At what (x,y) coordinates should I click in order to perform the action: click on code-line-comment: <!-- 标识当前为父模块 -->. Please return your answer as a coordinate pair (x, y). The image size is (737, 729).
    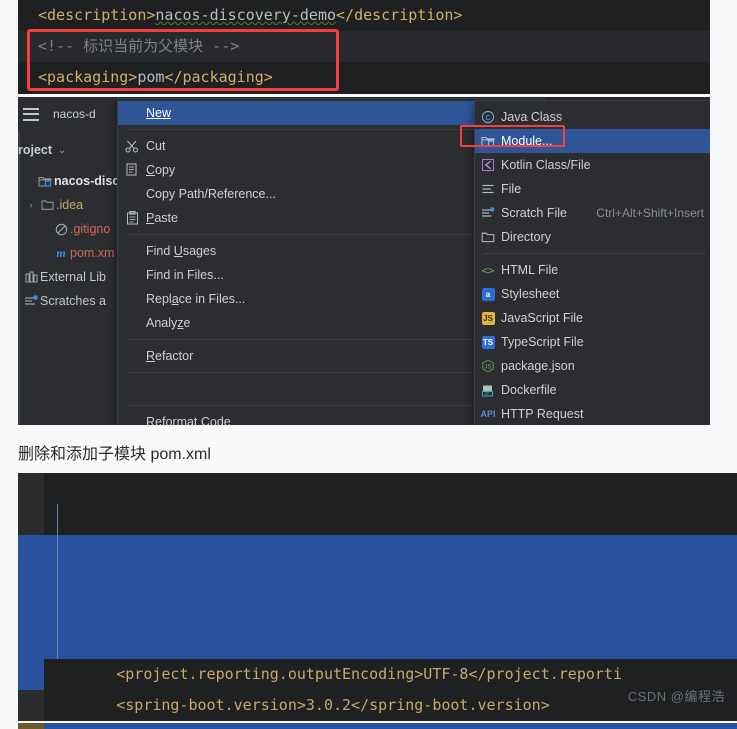
    Looking at the image, I should click on (364, 46).